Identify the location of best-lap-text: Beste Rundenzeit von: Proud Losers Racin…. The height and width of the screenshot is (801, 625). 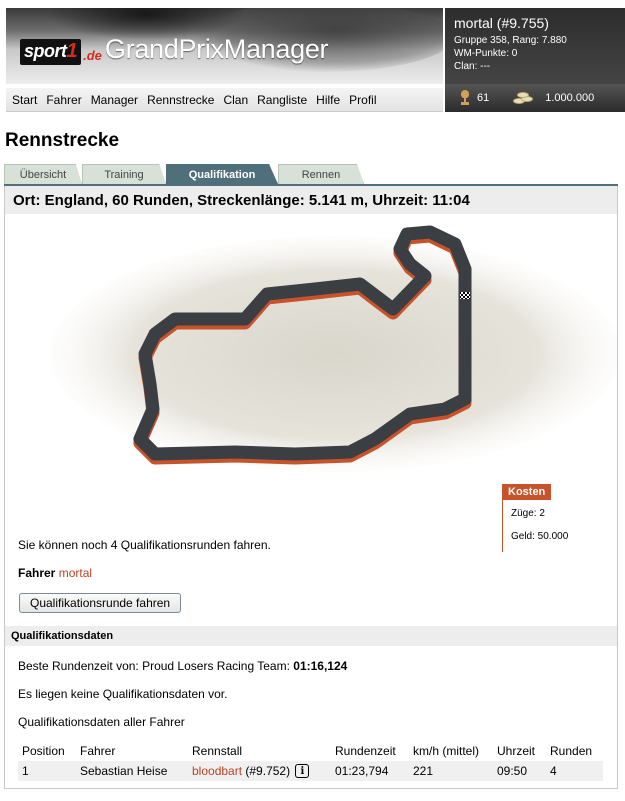
(182, 666).